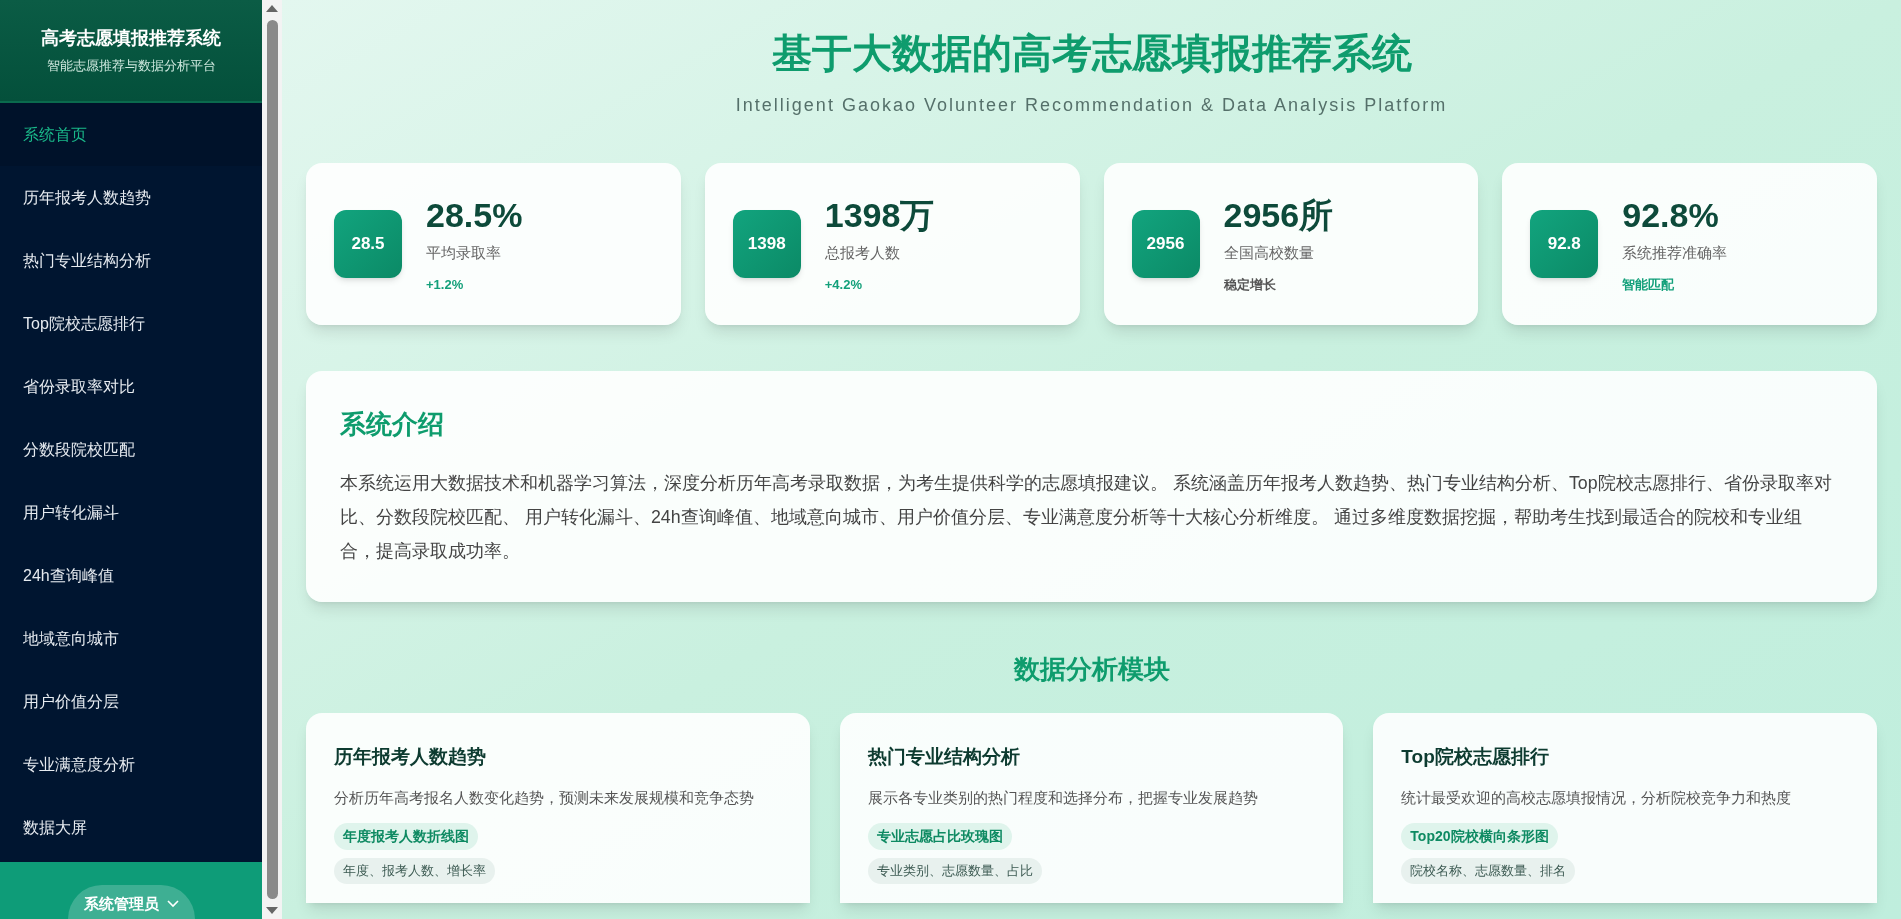 This screenshot has width=1901, height=919. I want to click on nav-item: 用户转化漏斗, so click(131, 512).